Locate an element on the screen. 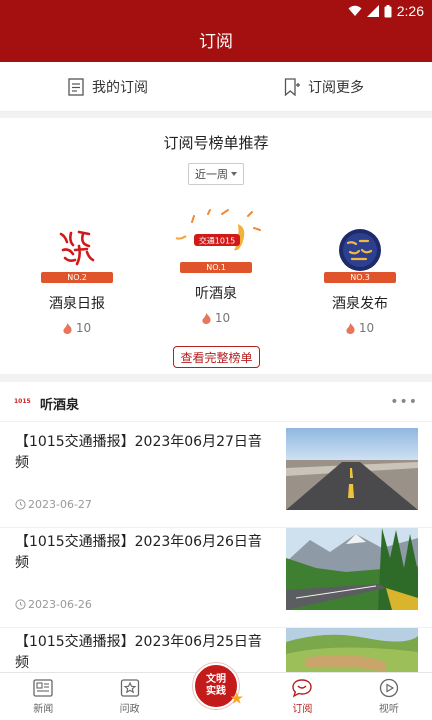 The image size is (432, 720). page-title: 订阅 is located at coordinates (216, 42).